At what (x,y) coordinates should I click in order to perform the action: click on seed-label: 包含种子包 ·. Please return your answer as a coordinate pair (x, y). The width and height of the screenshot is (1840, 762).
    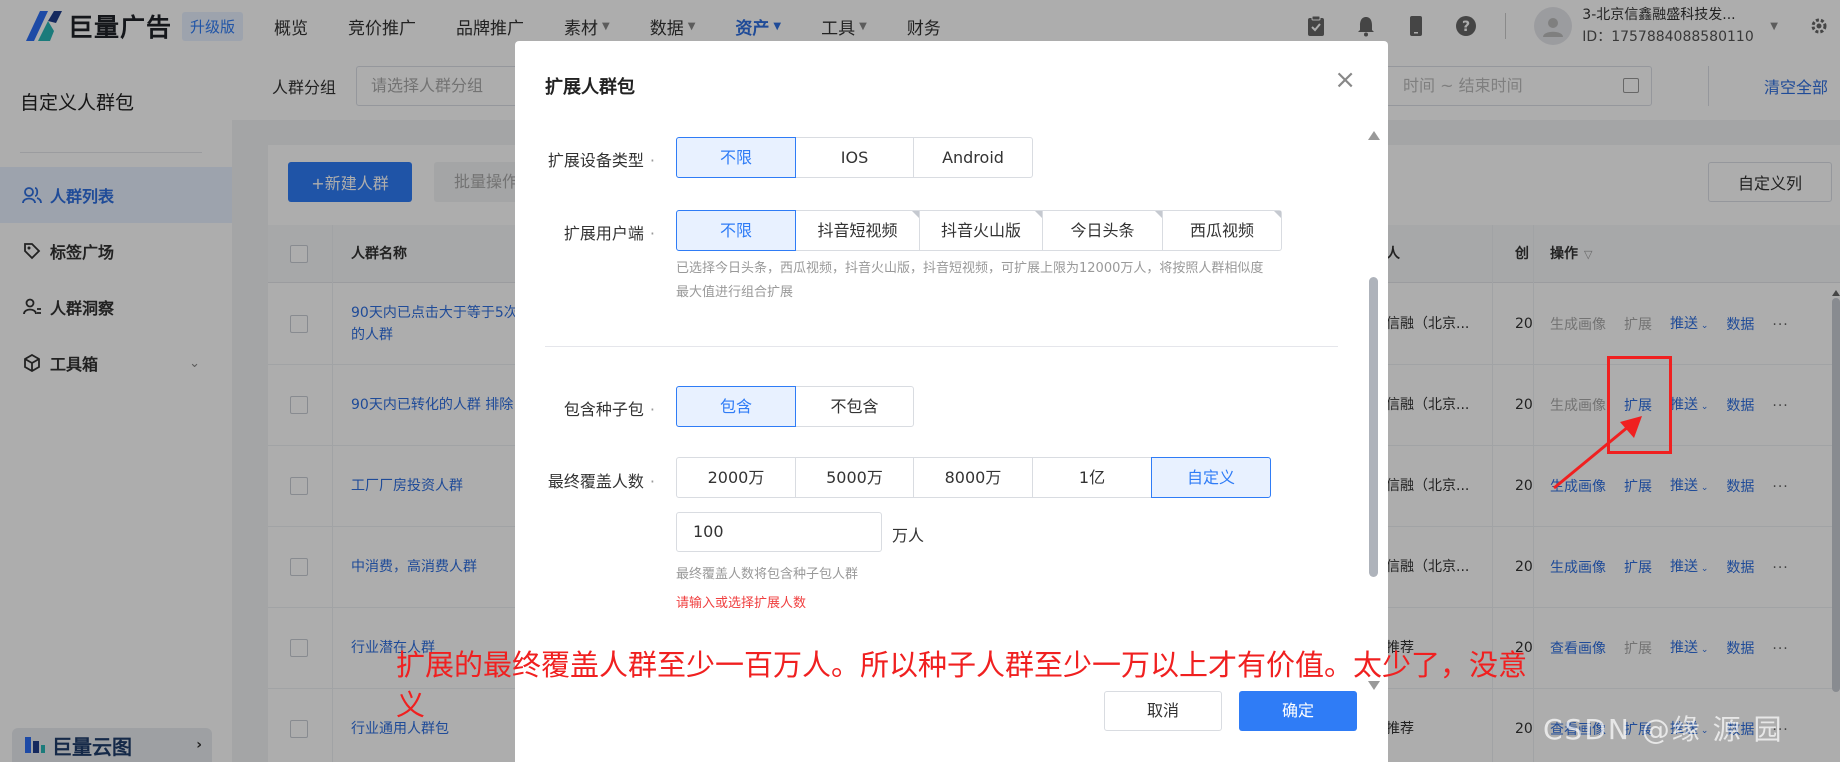
    Looking at the image, I should click on (609, 409).